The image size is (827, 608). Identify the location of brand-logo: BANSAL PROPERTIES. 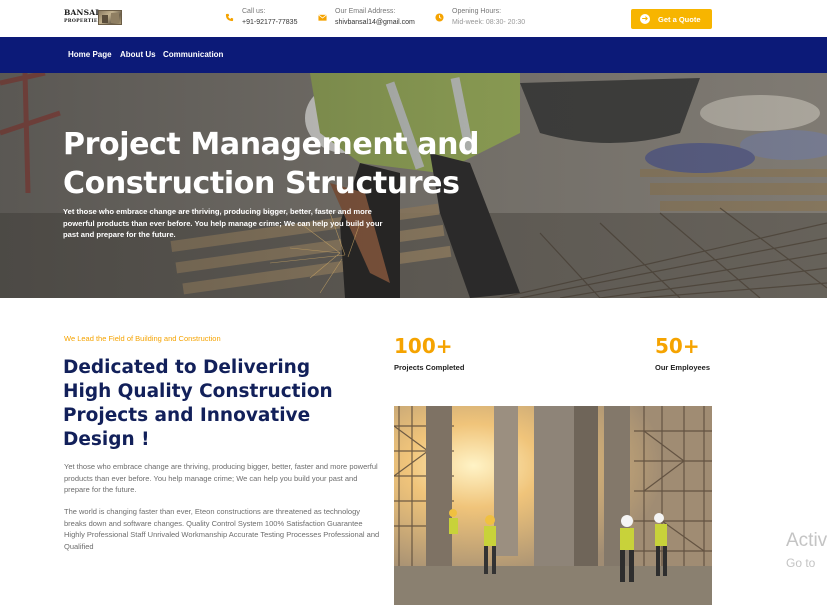
(93, 18).